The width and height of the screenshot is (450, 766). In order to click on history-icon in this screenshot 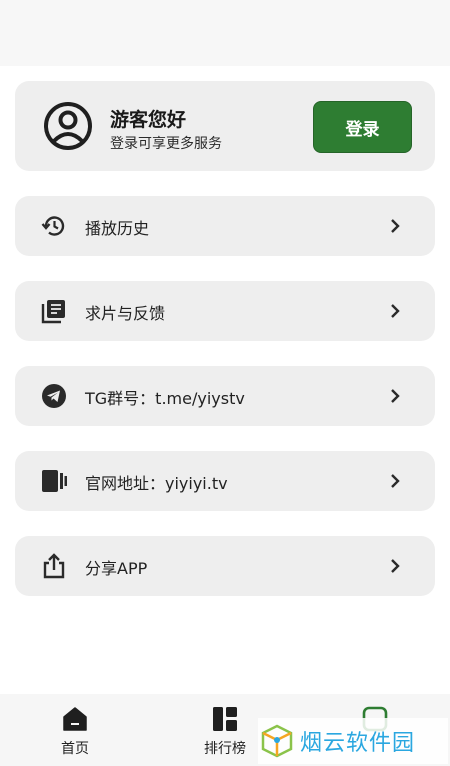, I will do `click(53, 226)`.